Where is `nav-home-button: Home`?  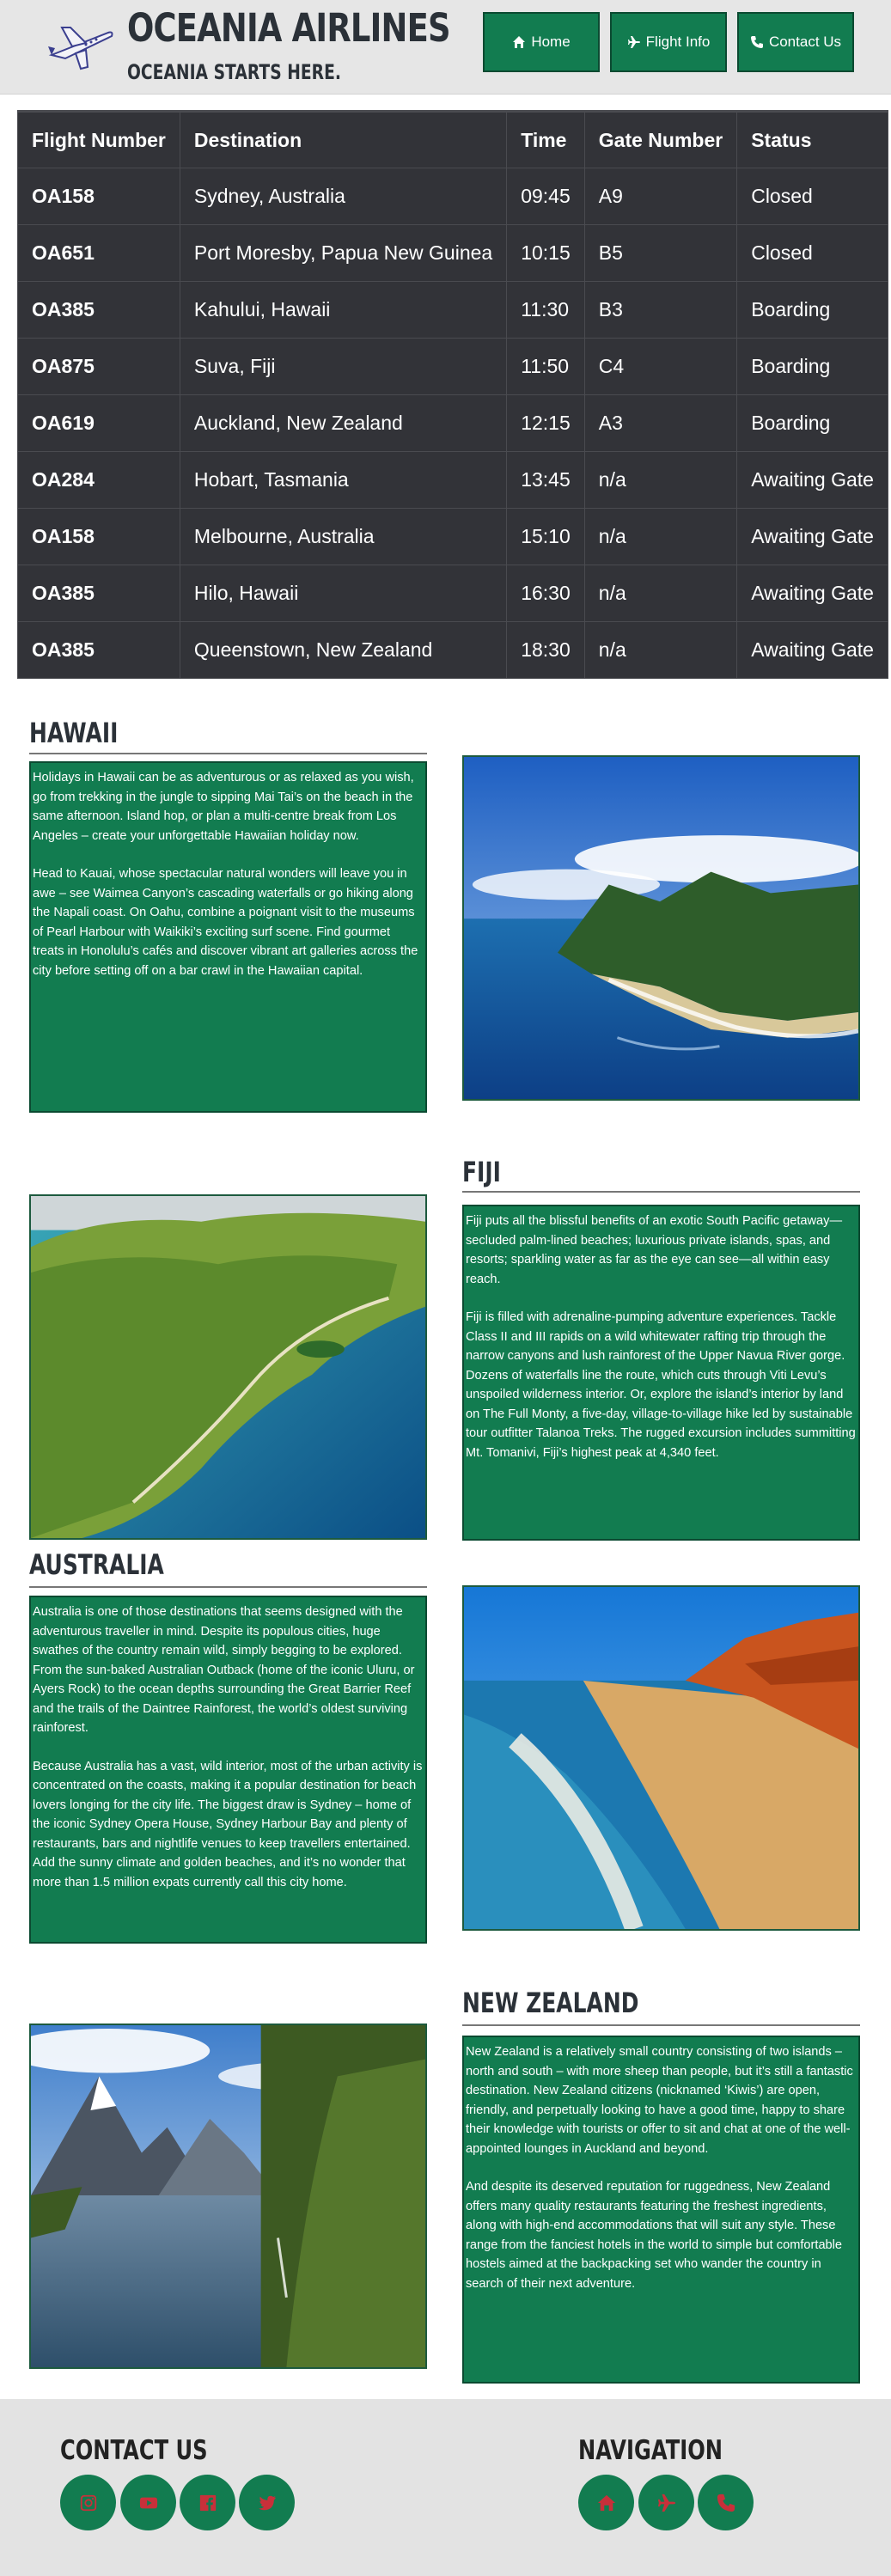
nav-home-button: Home is located at coordinates (541, 42).